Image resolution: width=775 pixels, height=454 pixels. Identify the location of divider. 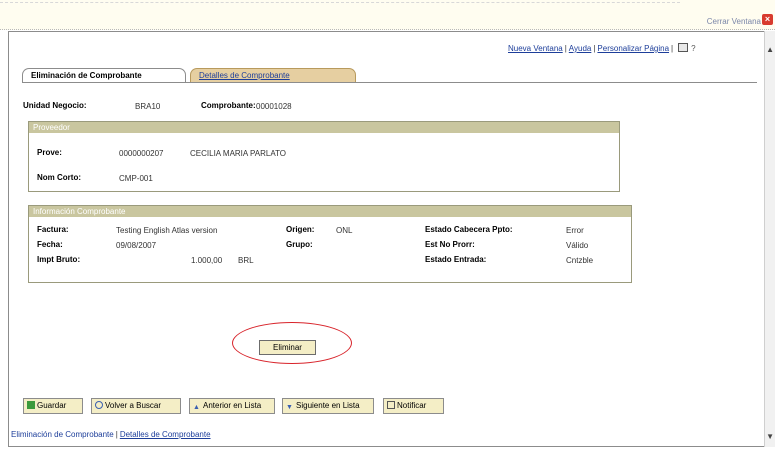
(340, 2).